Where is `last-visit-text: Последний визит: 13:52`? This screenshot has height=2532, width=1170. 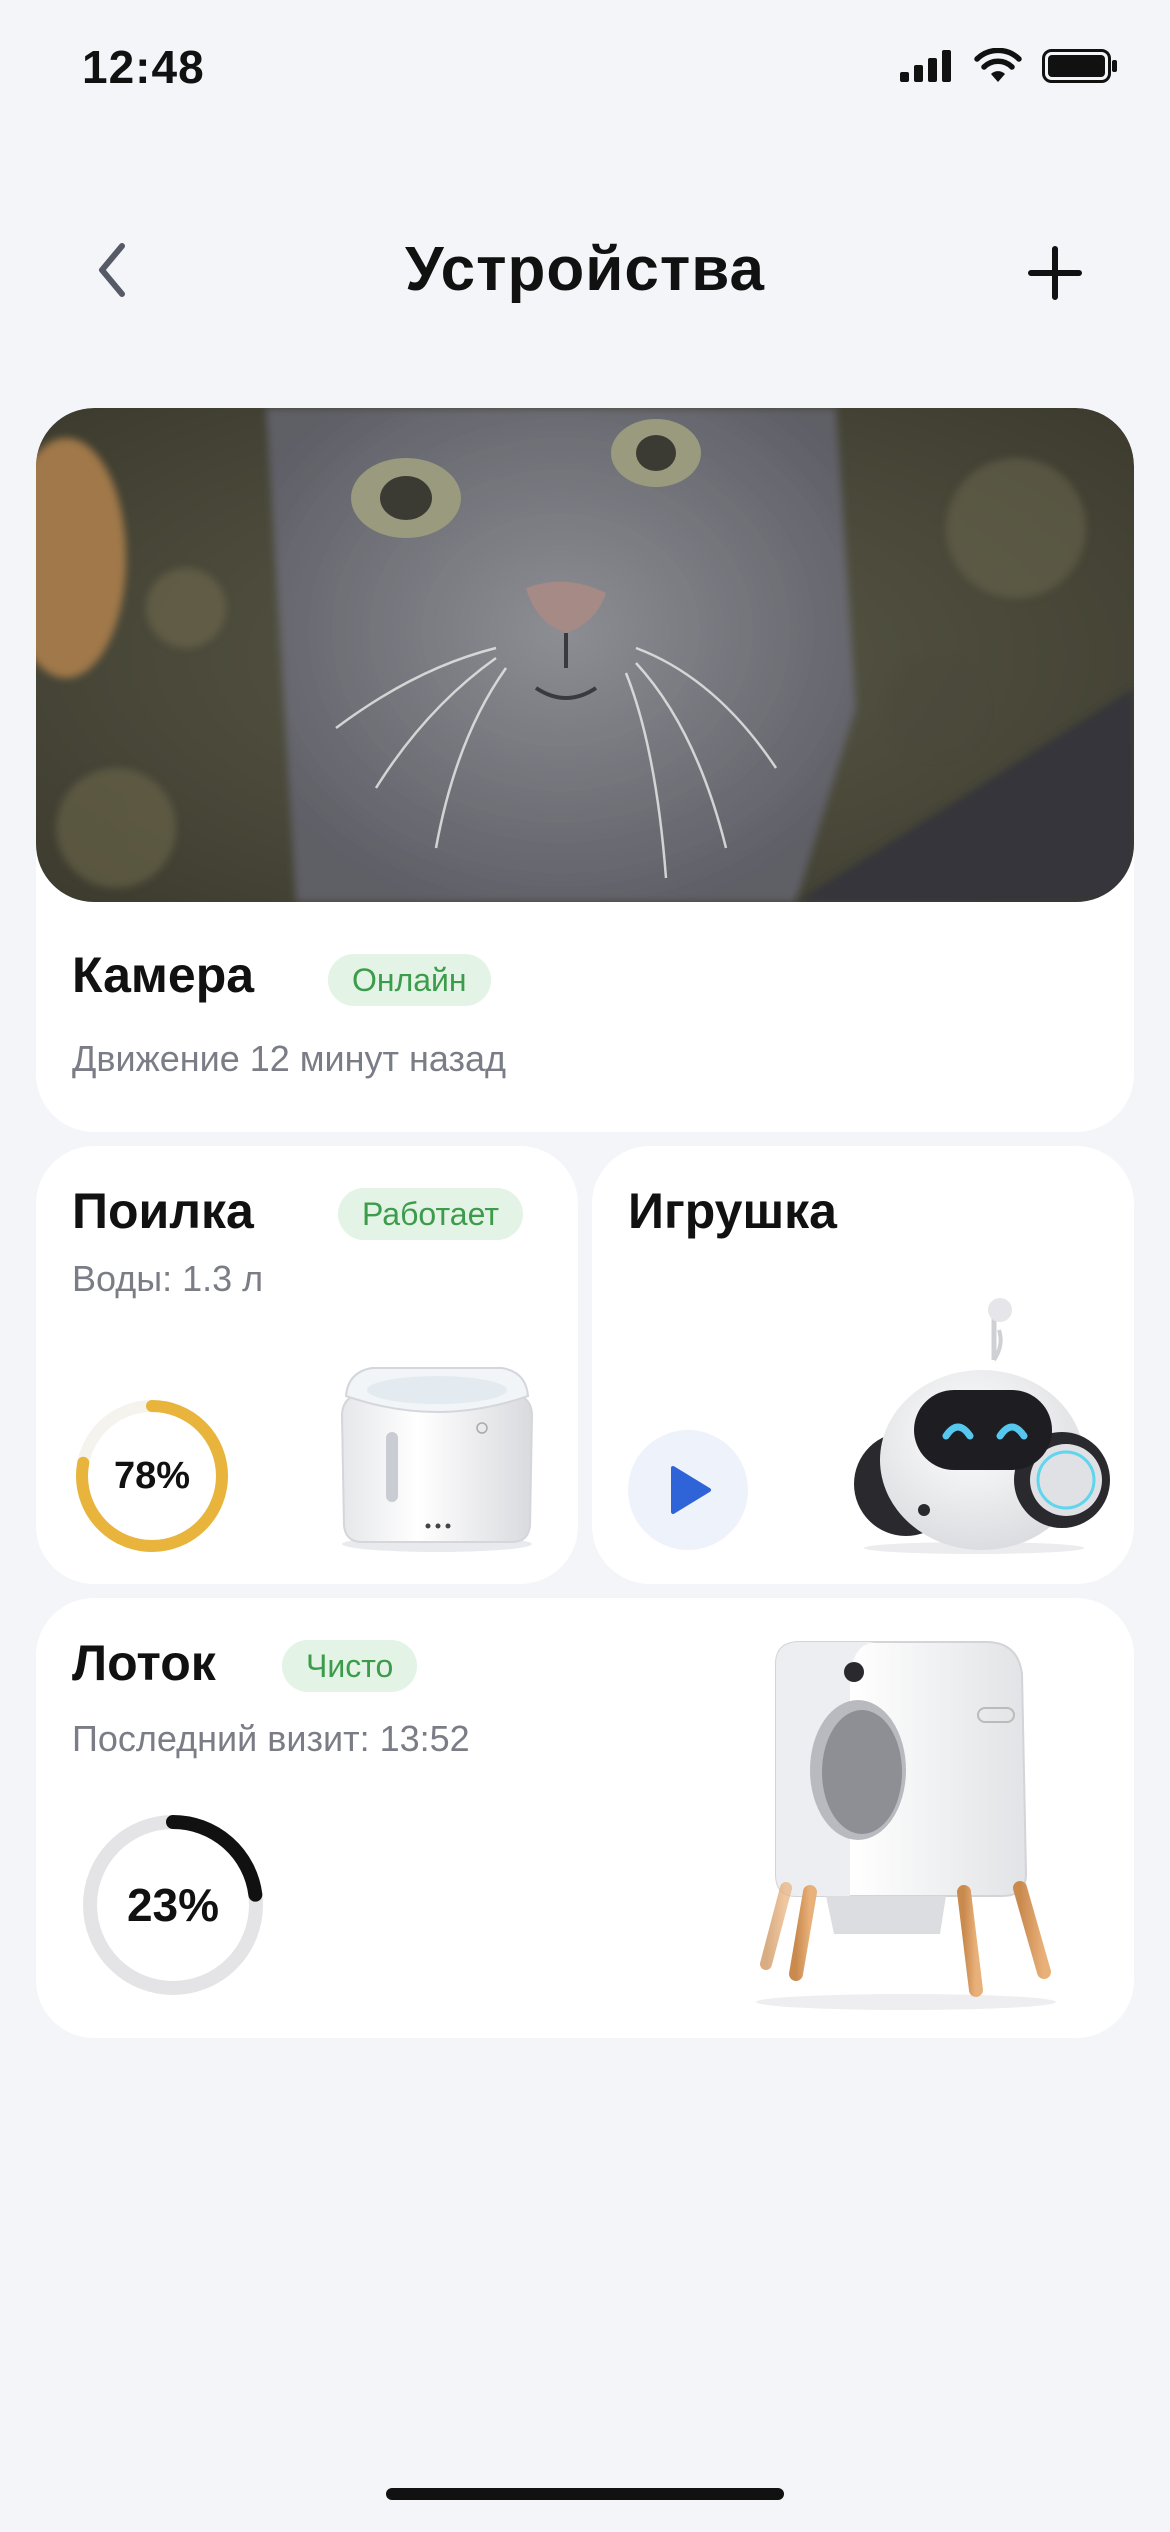
last-visit-text: Последний визит: 13:52 is located at coordinates (271, 1738).